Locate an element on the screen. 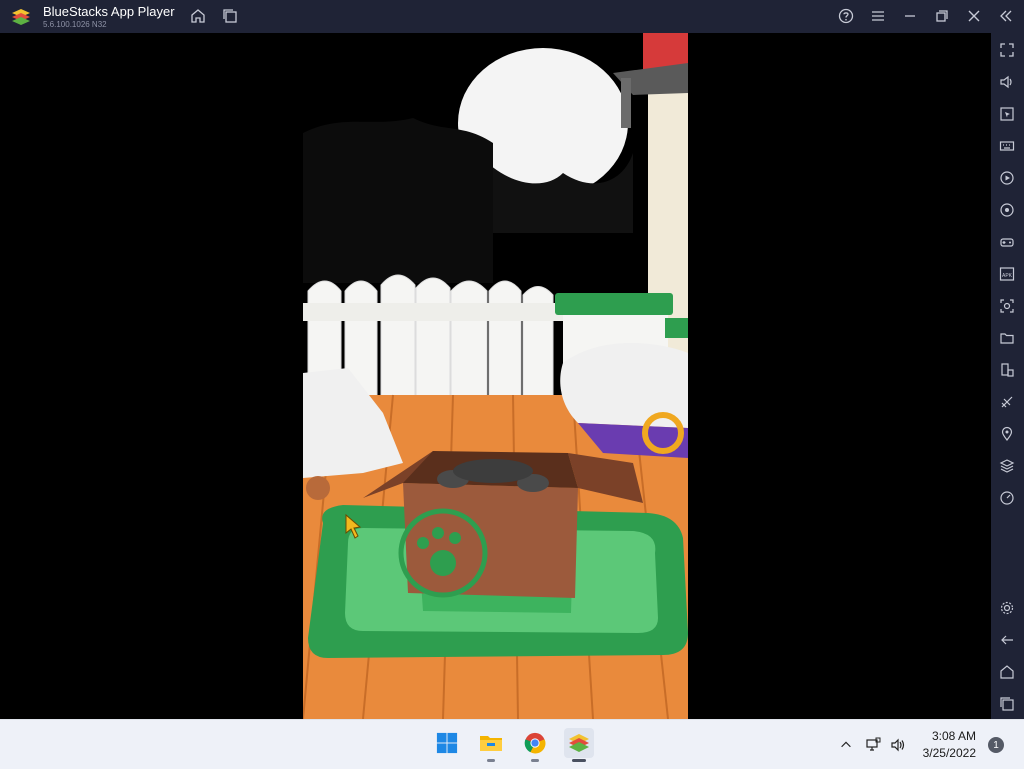  windows-start-icon is located at coordinates (447, 743).